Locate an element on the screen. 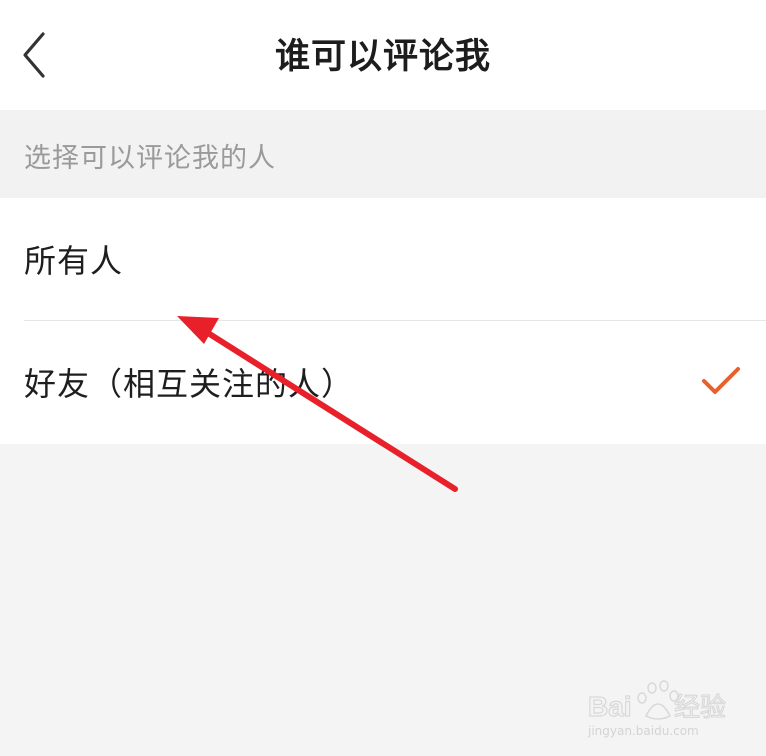 Image resolution: width=766 pixels, height=756 pixels. option-label: 好友（相互关注的人） is located at coordinates (189, 384).